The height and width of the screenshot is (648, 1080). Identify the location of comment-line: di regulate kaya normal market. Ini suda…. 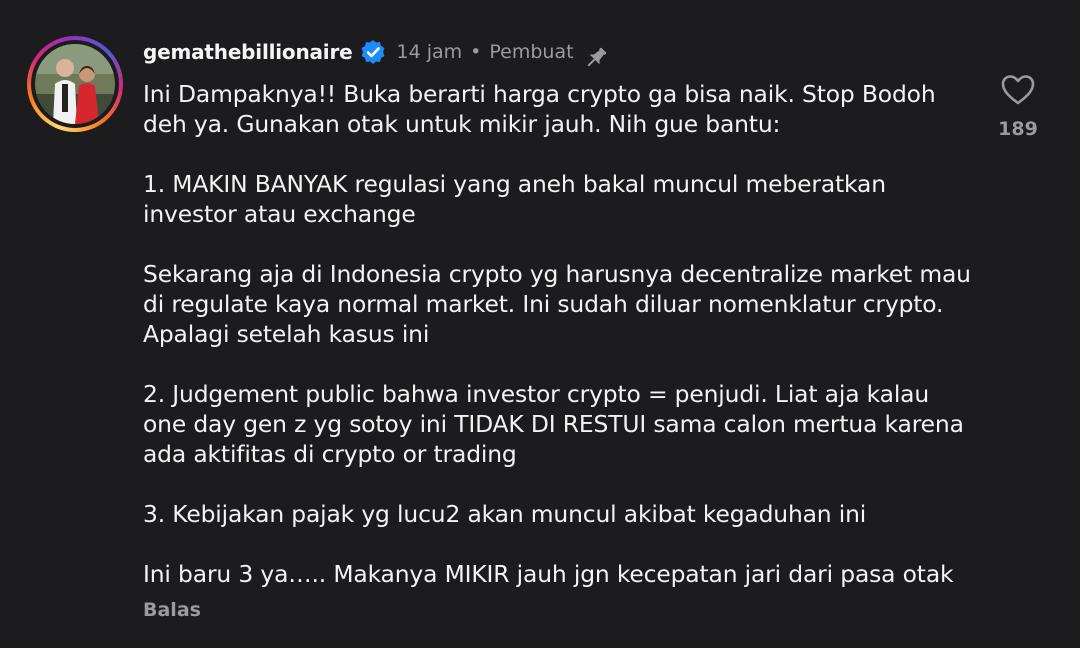
(543, 304).